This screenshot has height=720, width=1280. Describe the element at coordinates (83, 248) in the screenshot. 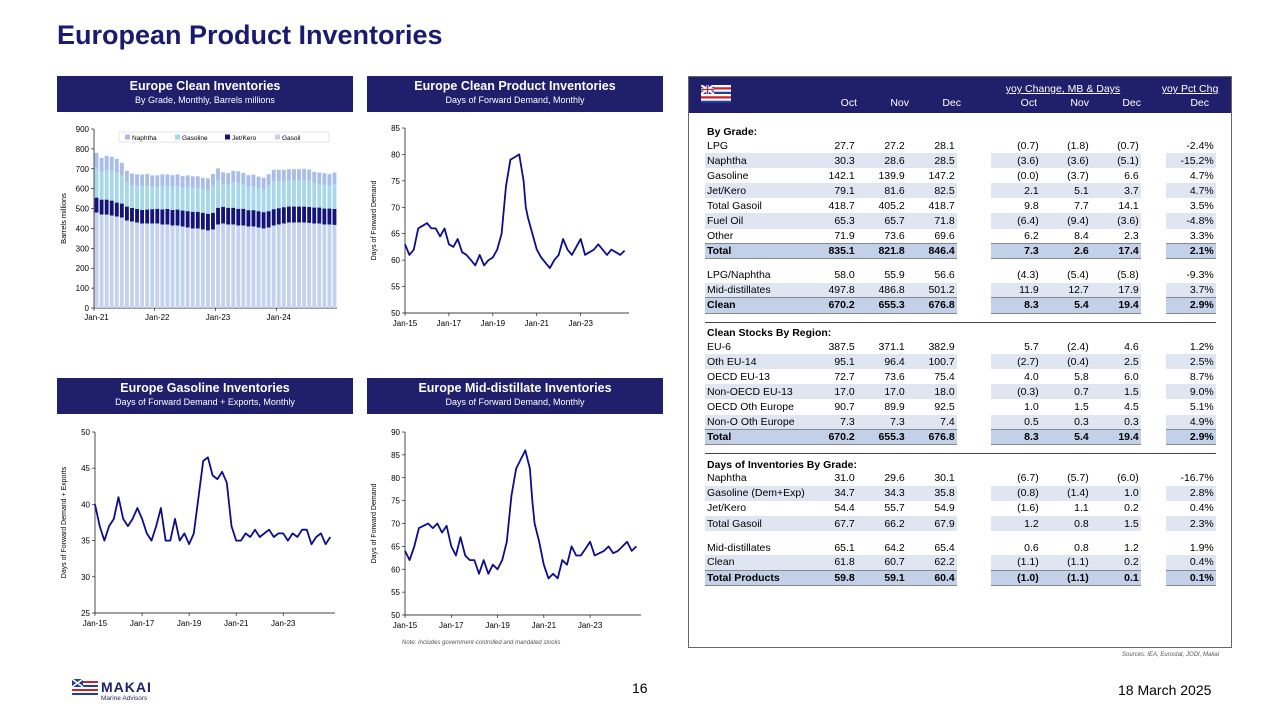

I see `y-tick-label: 300` at that location.